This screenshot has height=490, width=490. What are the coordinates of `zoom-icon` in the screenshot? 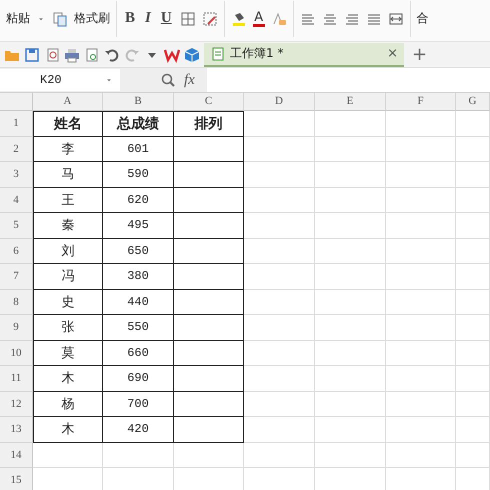 It's located at (168, 80).